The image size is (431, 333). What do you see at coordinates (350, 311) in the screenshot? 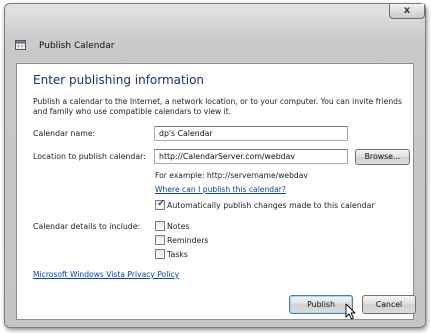
I see `mouse-pointer-icon` at bounding box center [350, 311].